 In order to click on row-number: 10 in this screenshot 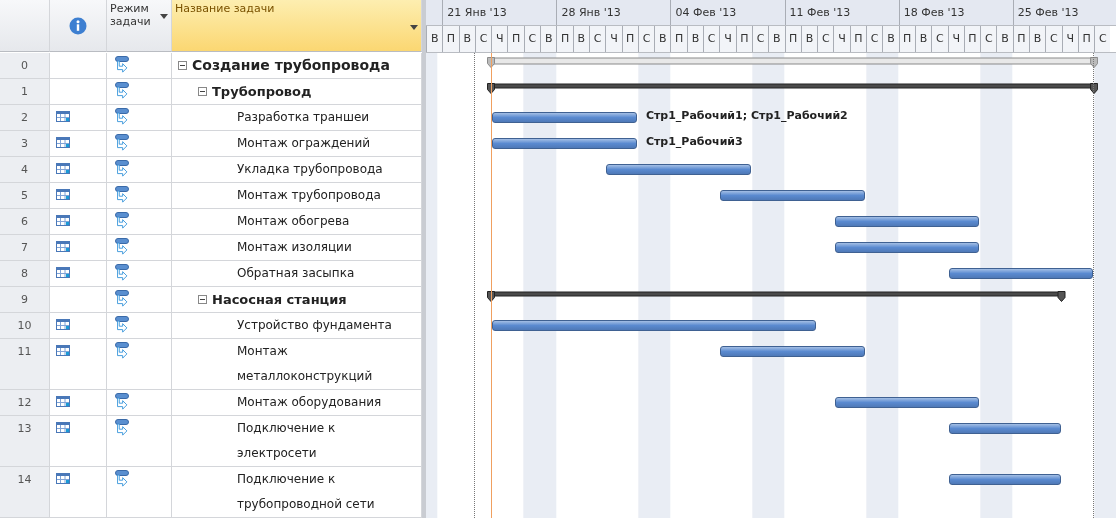, I will do `click(24, 325)`.